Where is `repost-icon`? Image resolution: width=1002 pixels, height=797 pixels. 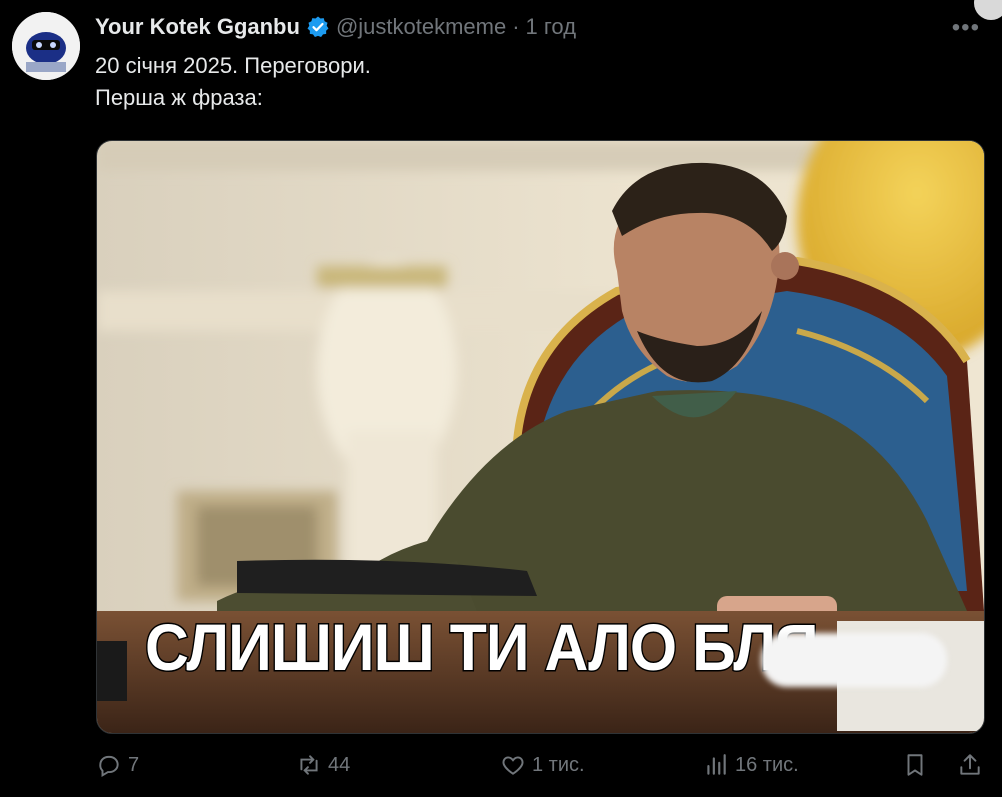
repost-icon is located at coordinates (309, 765).